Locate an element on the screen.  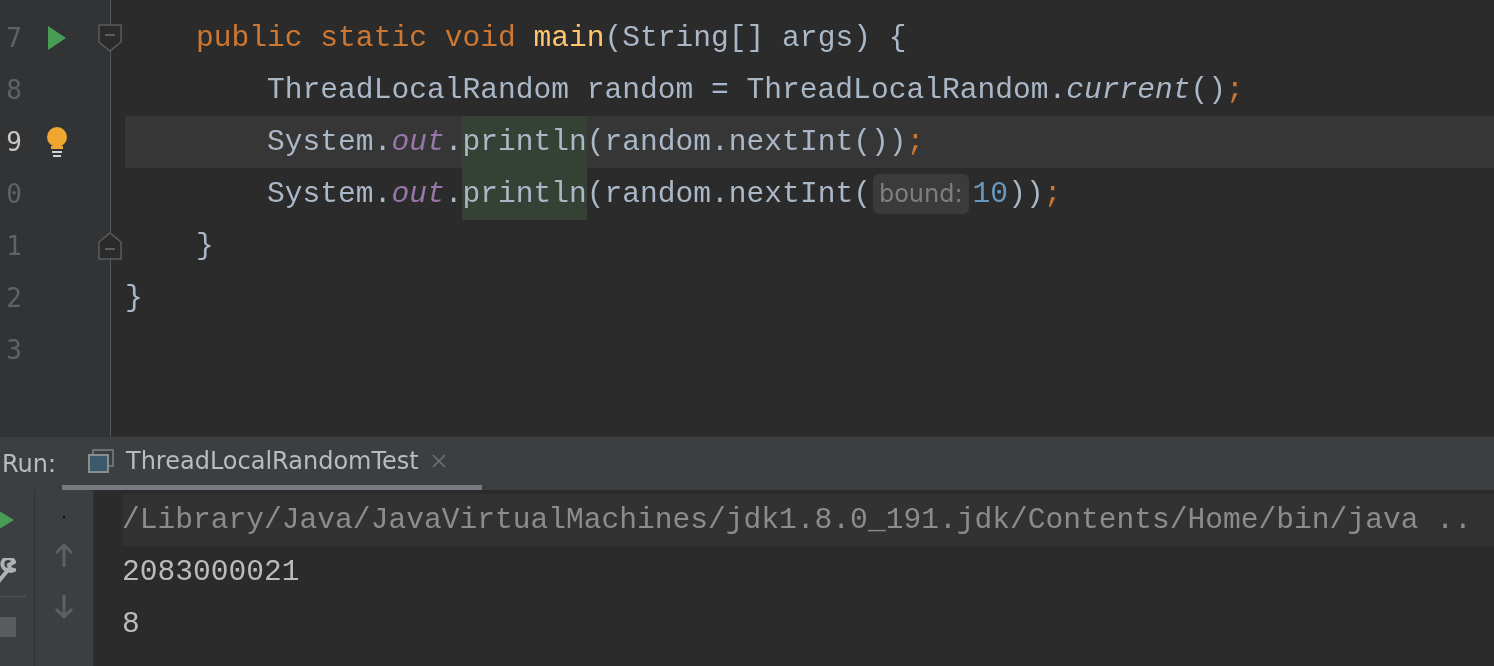
run-label: Run: is located at coordinates (30, 464).